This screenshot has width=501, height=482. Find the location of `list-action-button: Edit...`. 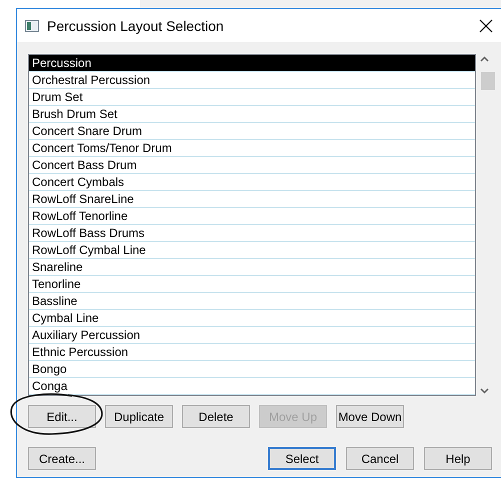

list-action-button: Edit... is located at coordinates (62, 416).